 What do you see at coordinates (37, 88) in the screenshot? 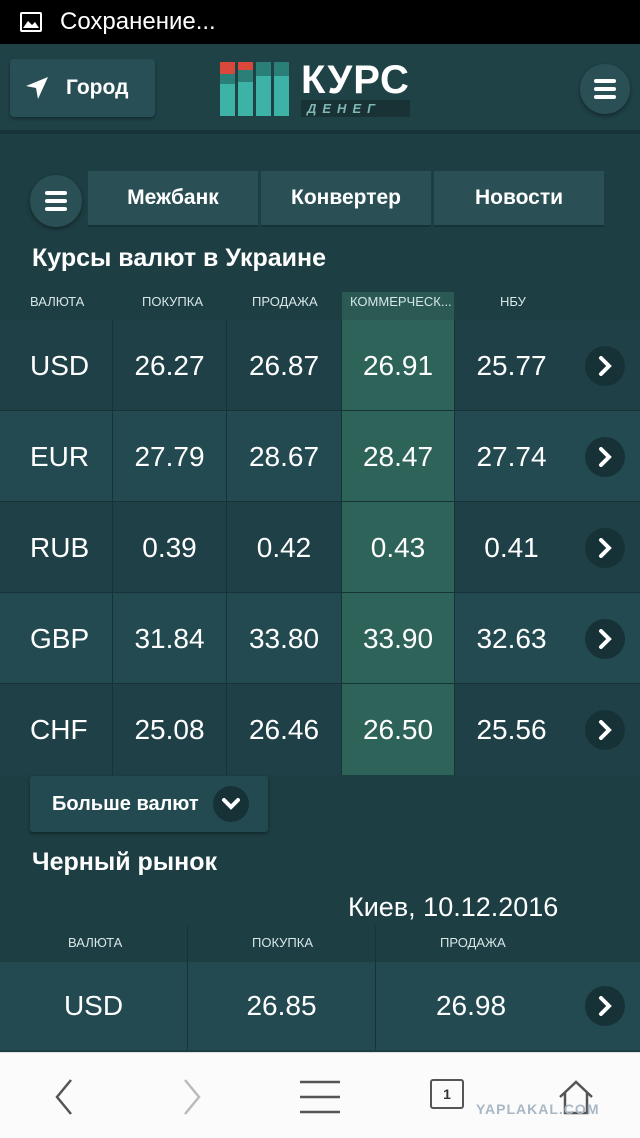
I see `location-arrow-icon` at bounding box center [37, 88].